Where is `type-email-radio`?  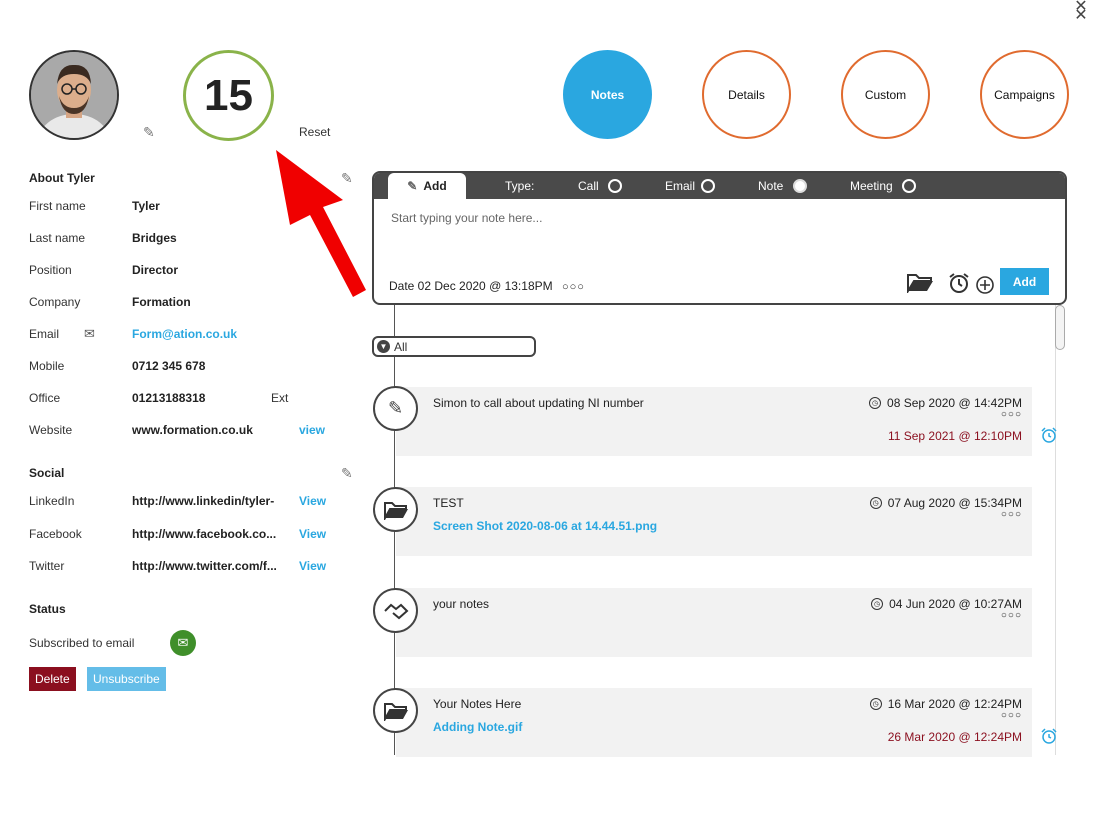 type-email-radio is located at coordinates (708, 186).